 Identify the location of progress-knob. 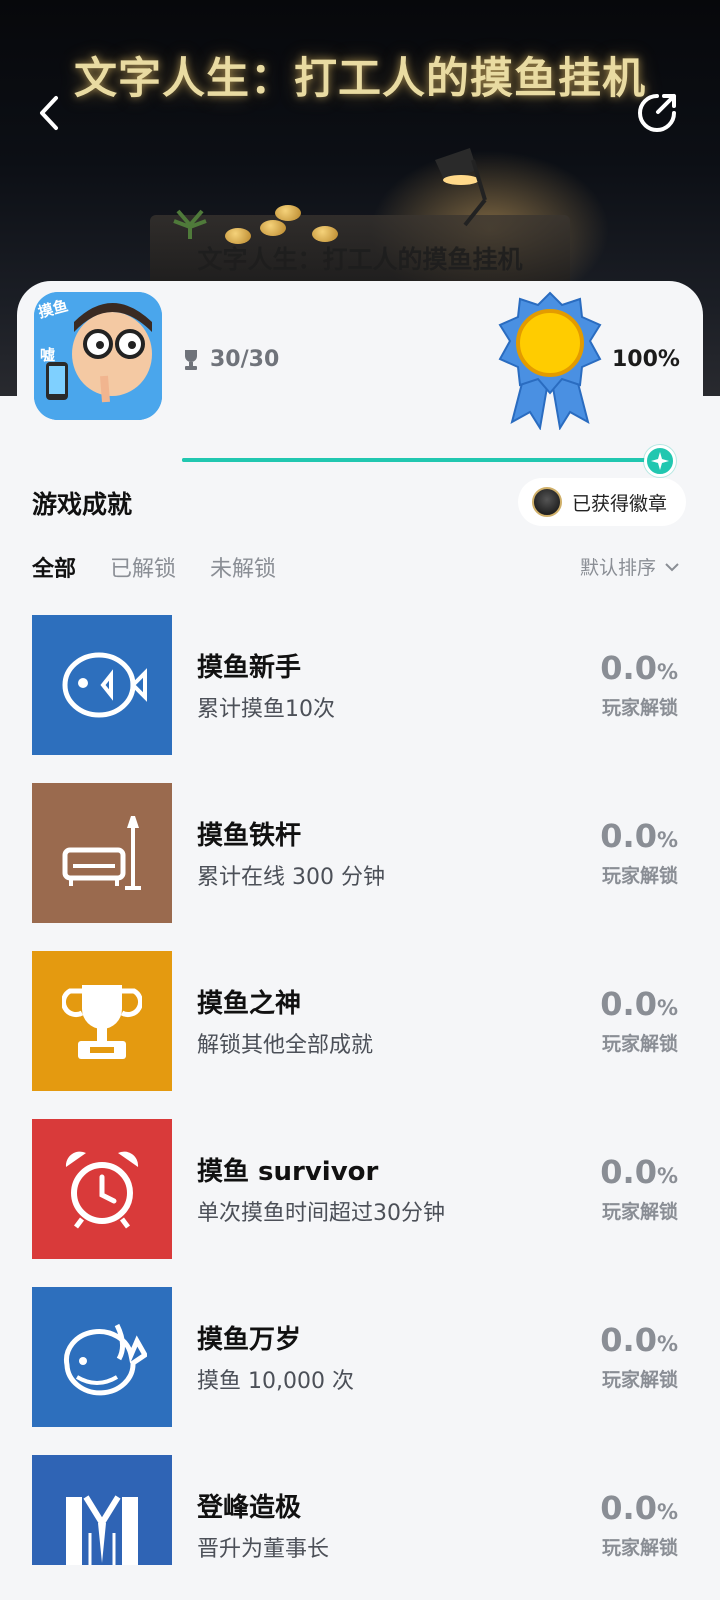
(660, 461).